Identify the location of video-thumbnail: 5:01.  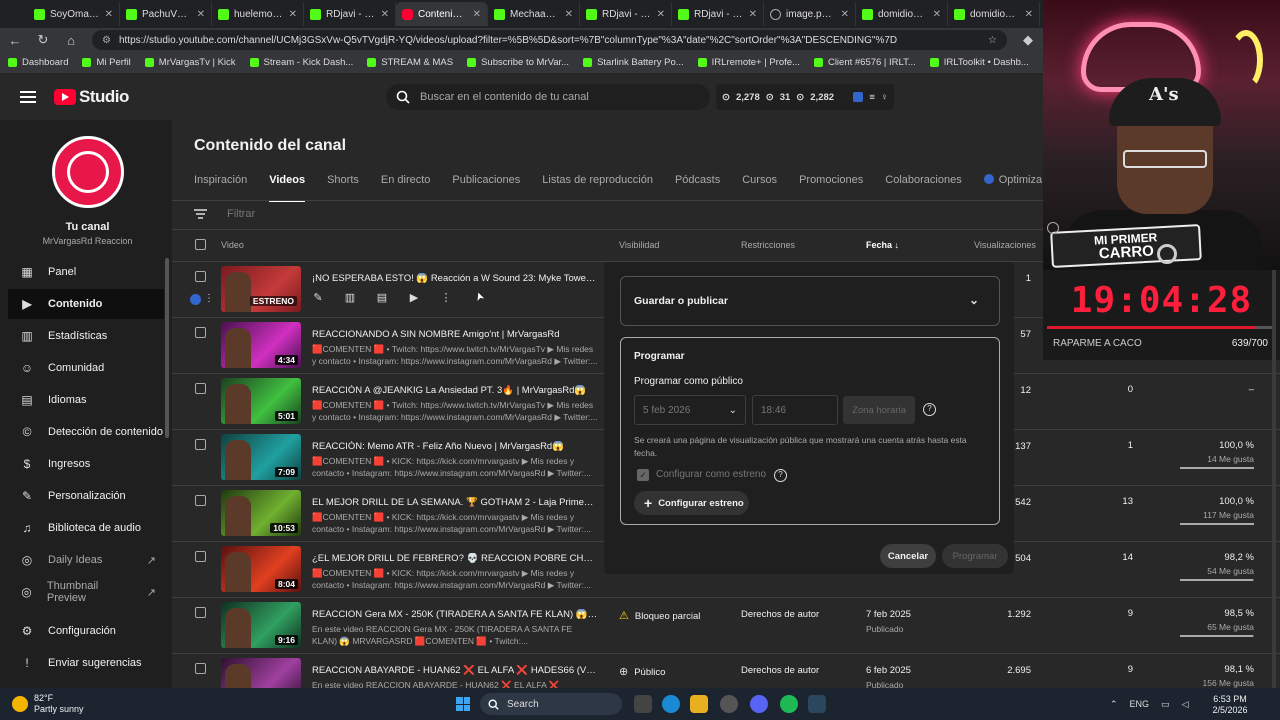
(261, 401).